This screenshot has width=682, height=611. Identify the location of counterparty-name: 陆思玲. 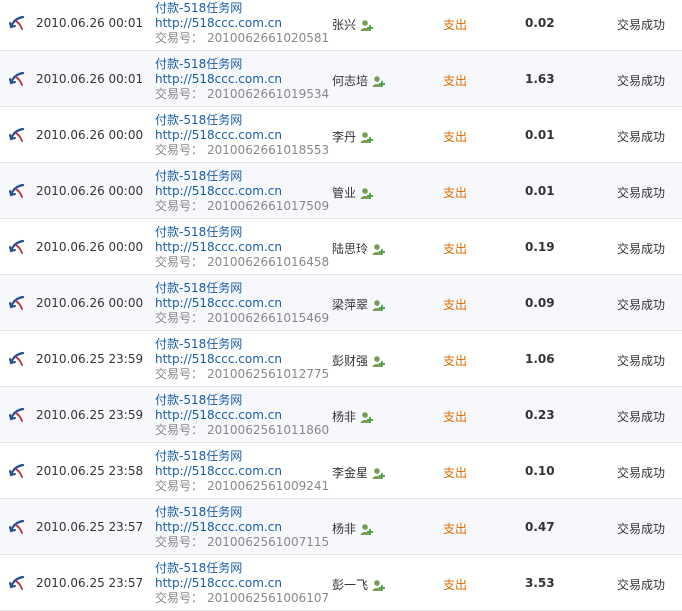
(350, 249).